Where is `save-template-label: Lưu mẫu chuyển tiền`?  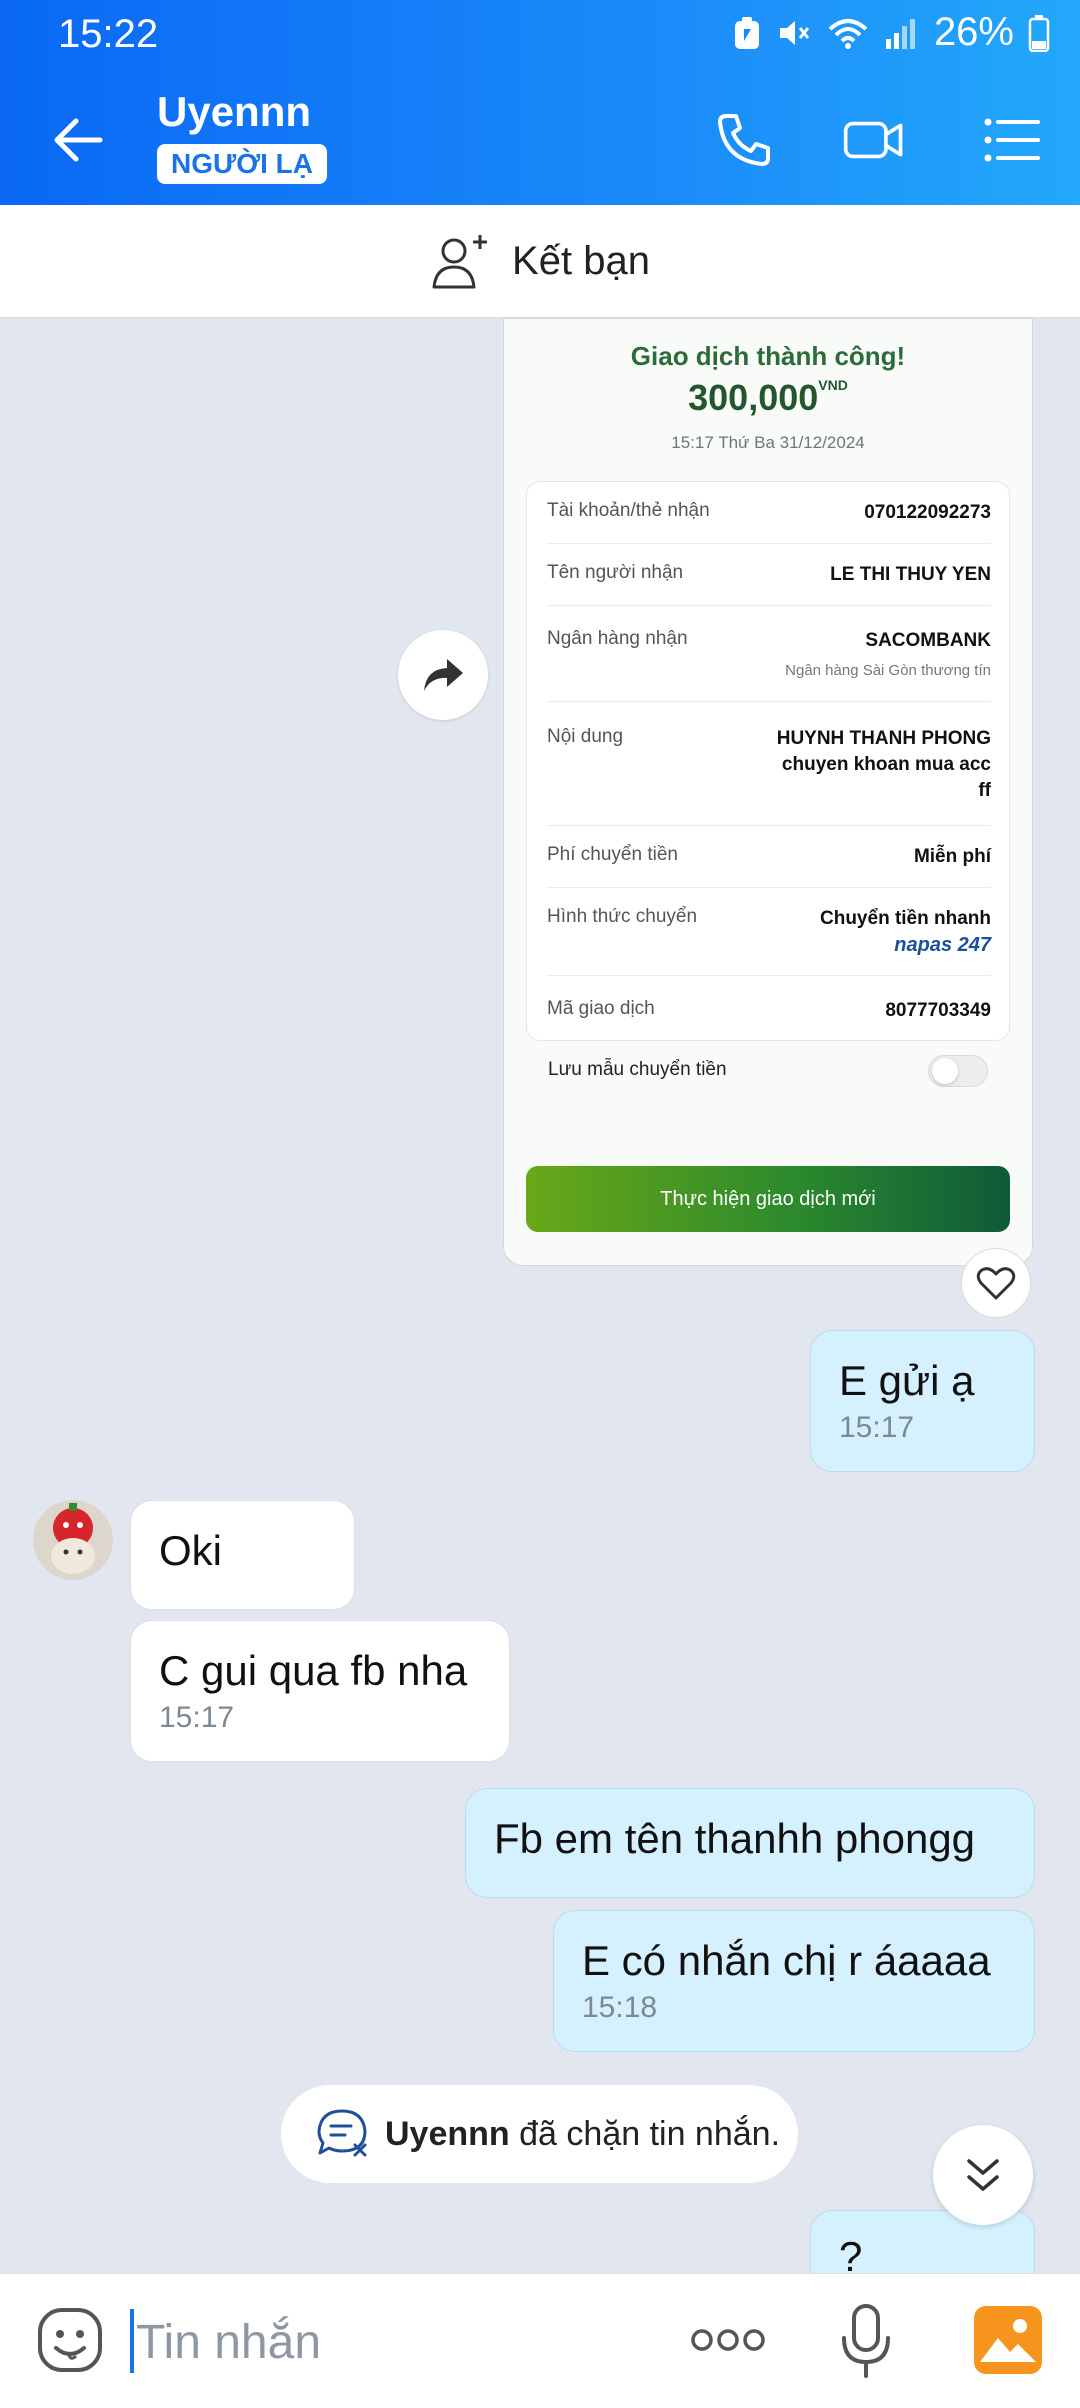 save-template-label: Lưu mẫu chuyển tiền is located at coordinates (637, 1069).